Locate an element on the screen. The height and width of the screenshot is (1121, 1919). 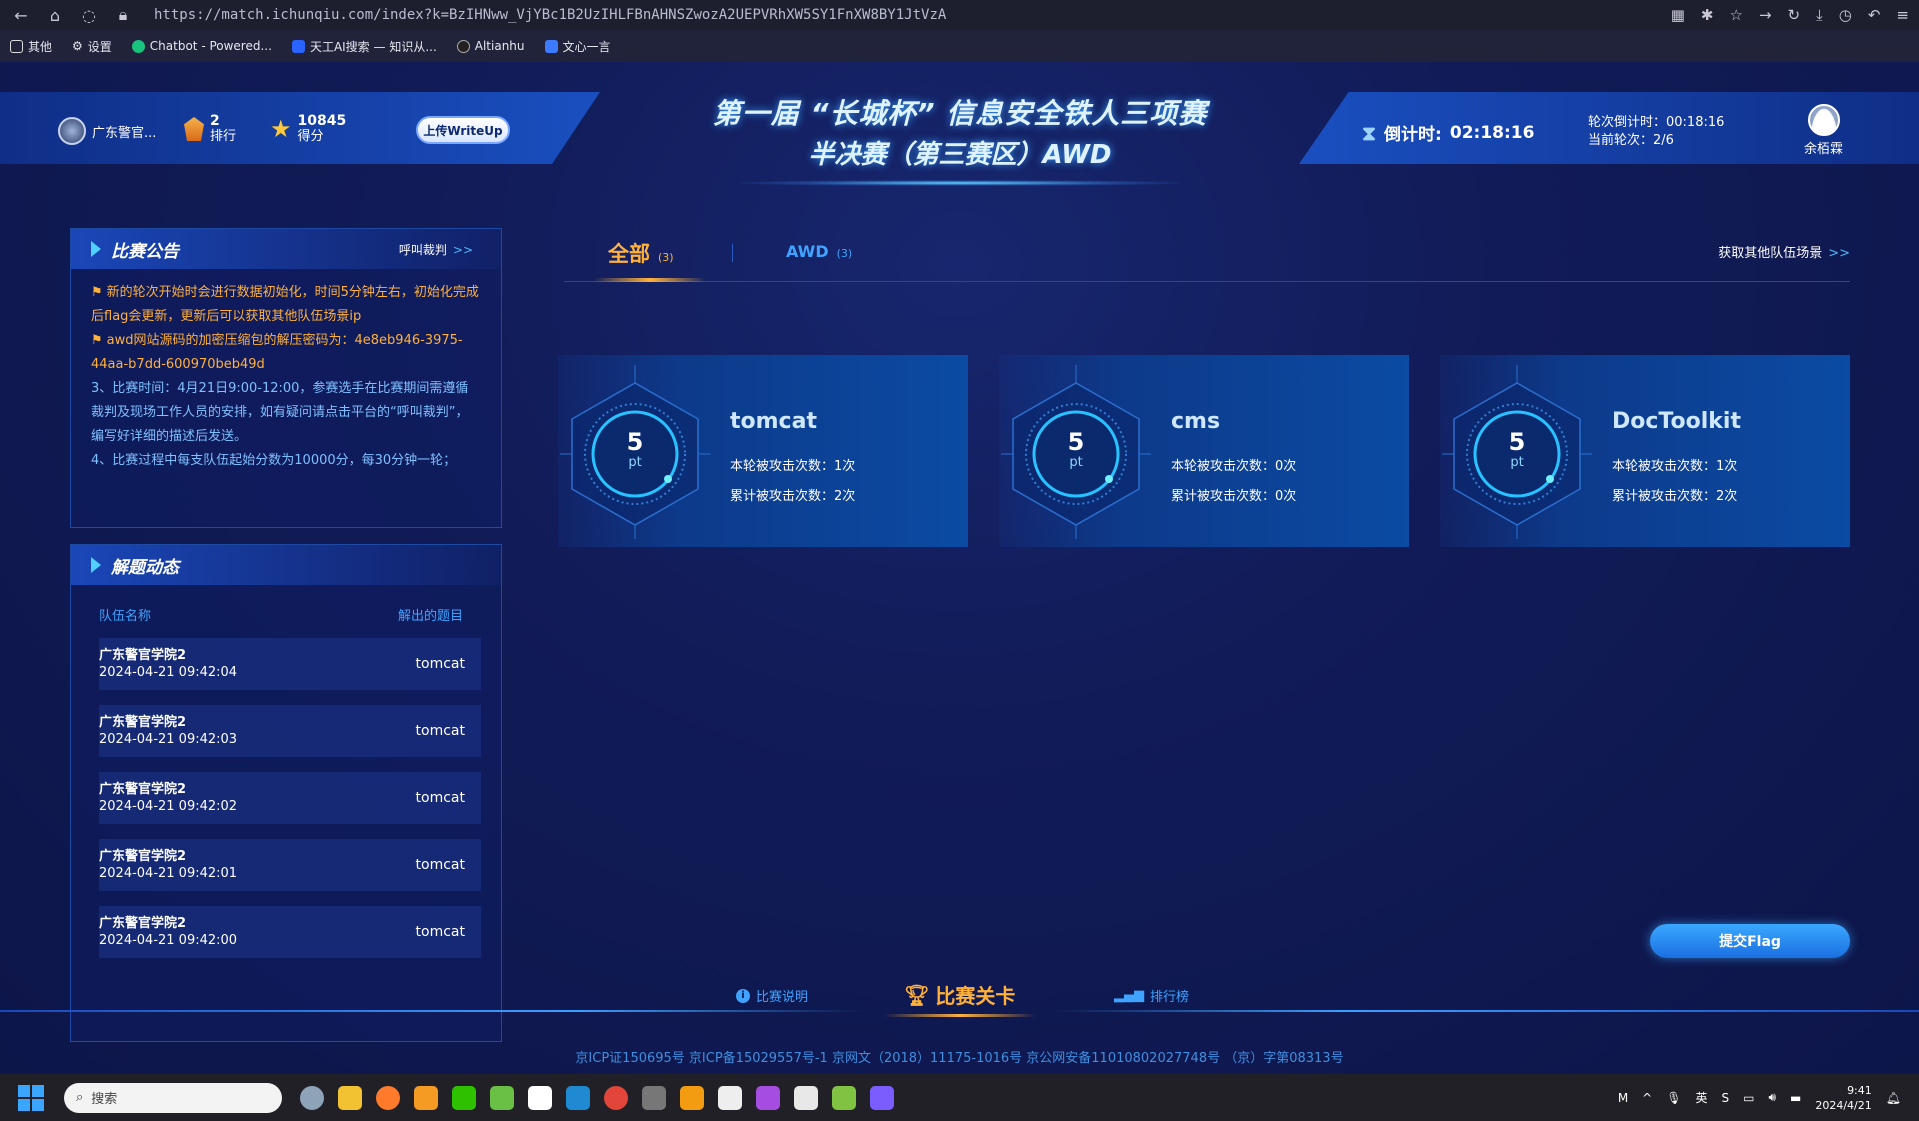
upload-writeup-button: 上传WriteUp is located at coordinates (463, 130).